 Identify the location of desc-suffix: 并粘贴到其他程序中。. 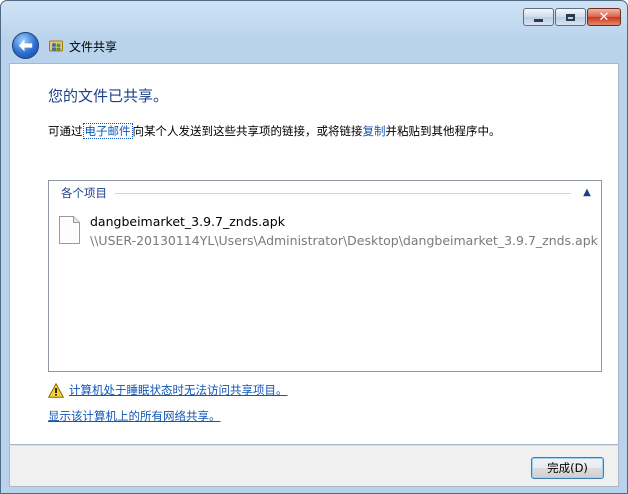
(443, 131).